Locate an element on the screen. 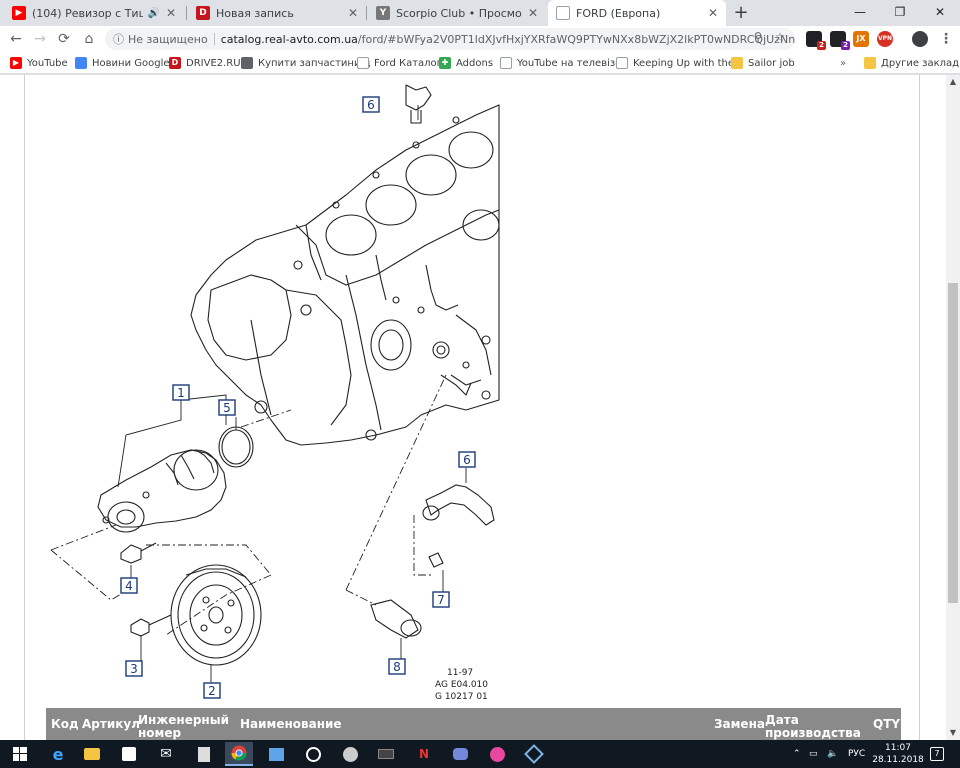 Image resolution: width=960 pixels, height=768 pixels. network-icon: ▭ is located at coordinates (813, 754).